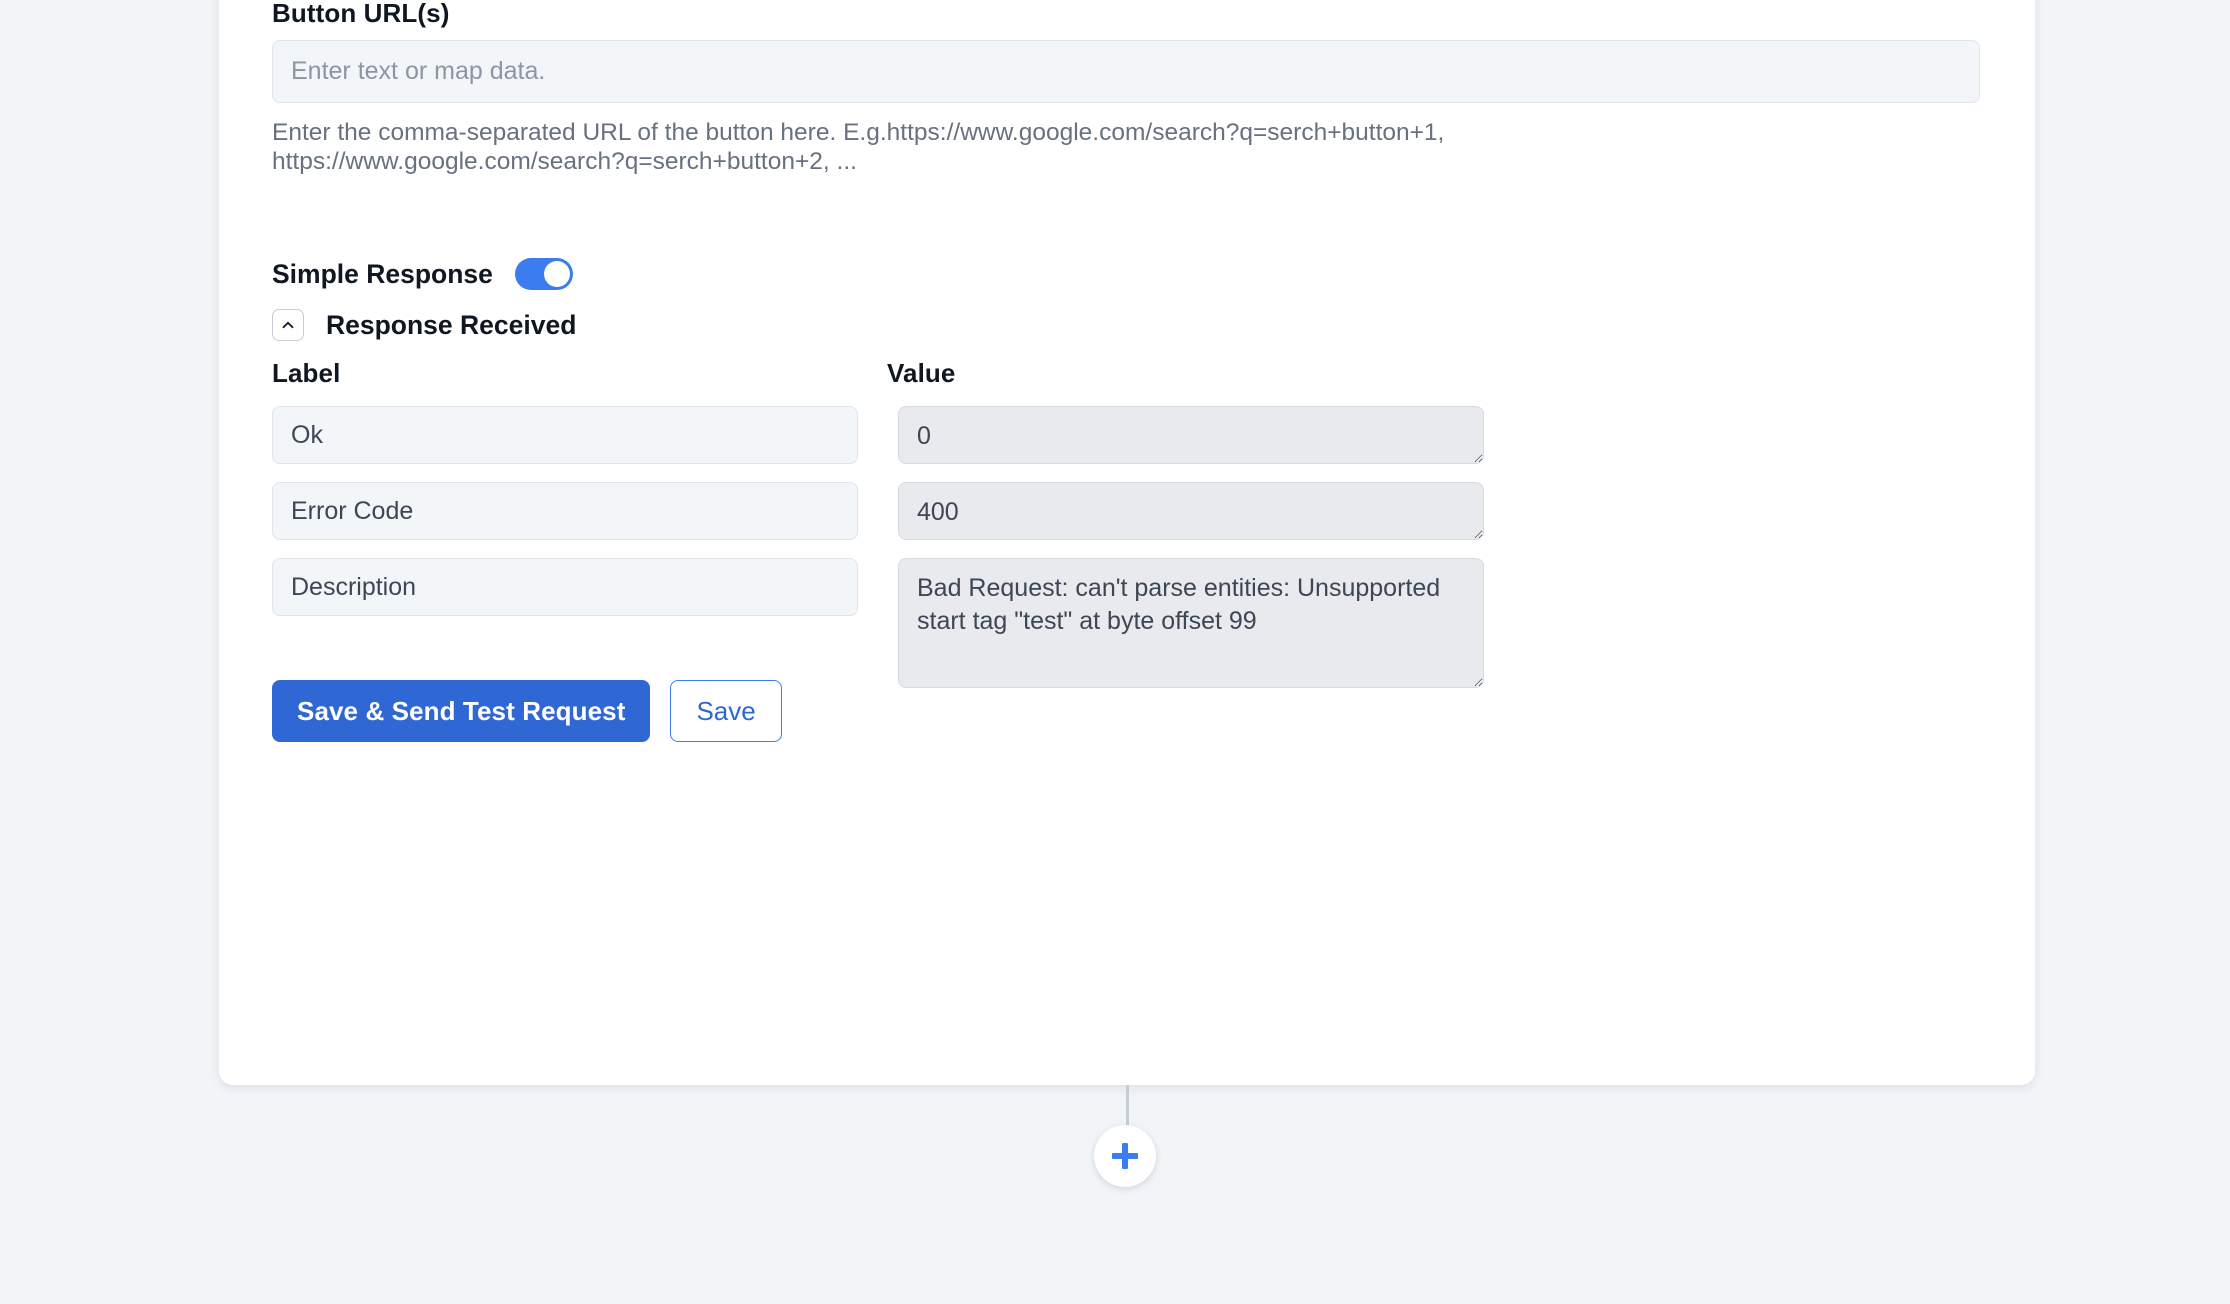 The width and height of the screenshot is (2230, 1304). I want to click on simple-response-row: Simple Response, so click(422, 274).